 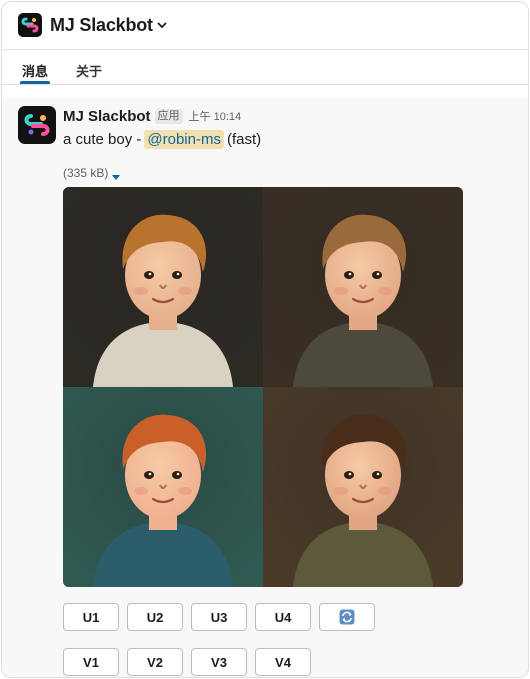 What do you see at coordinates (265, 25) in the screenshot?
I see `channel-header: MJ Slackbot` at bounding box center [265, 25].